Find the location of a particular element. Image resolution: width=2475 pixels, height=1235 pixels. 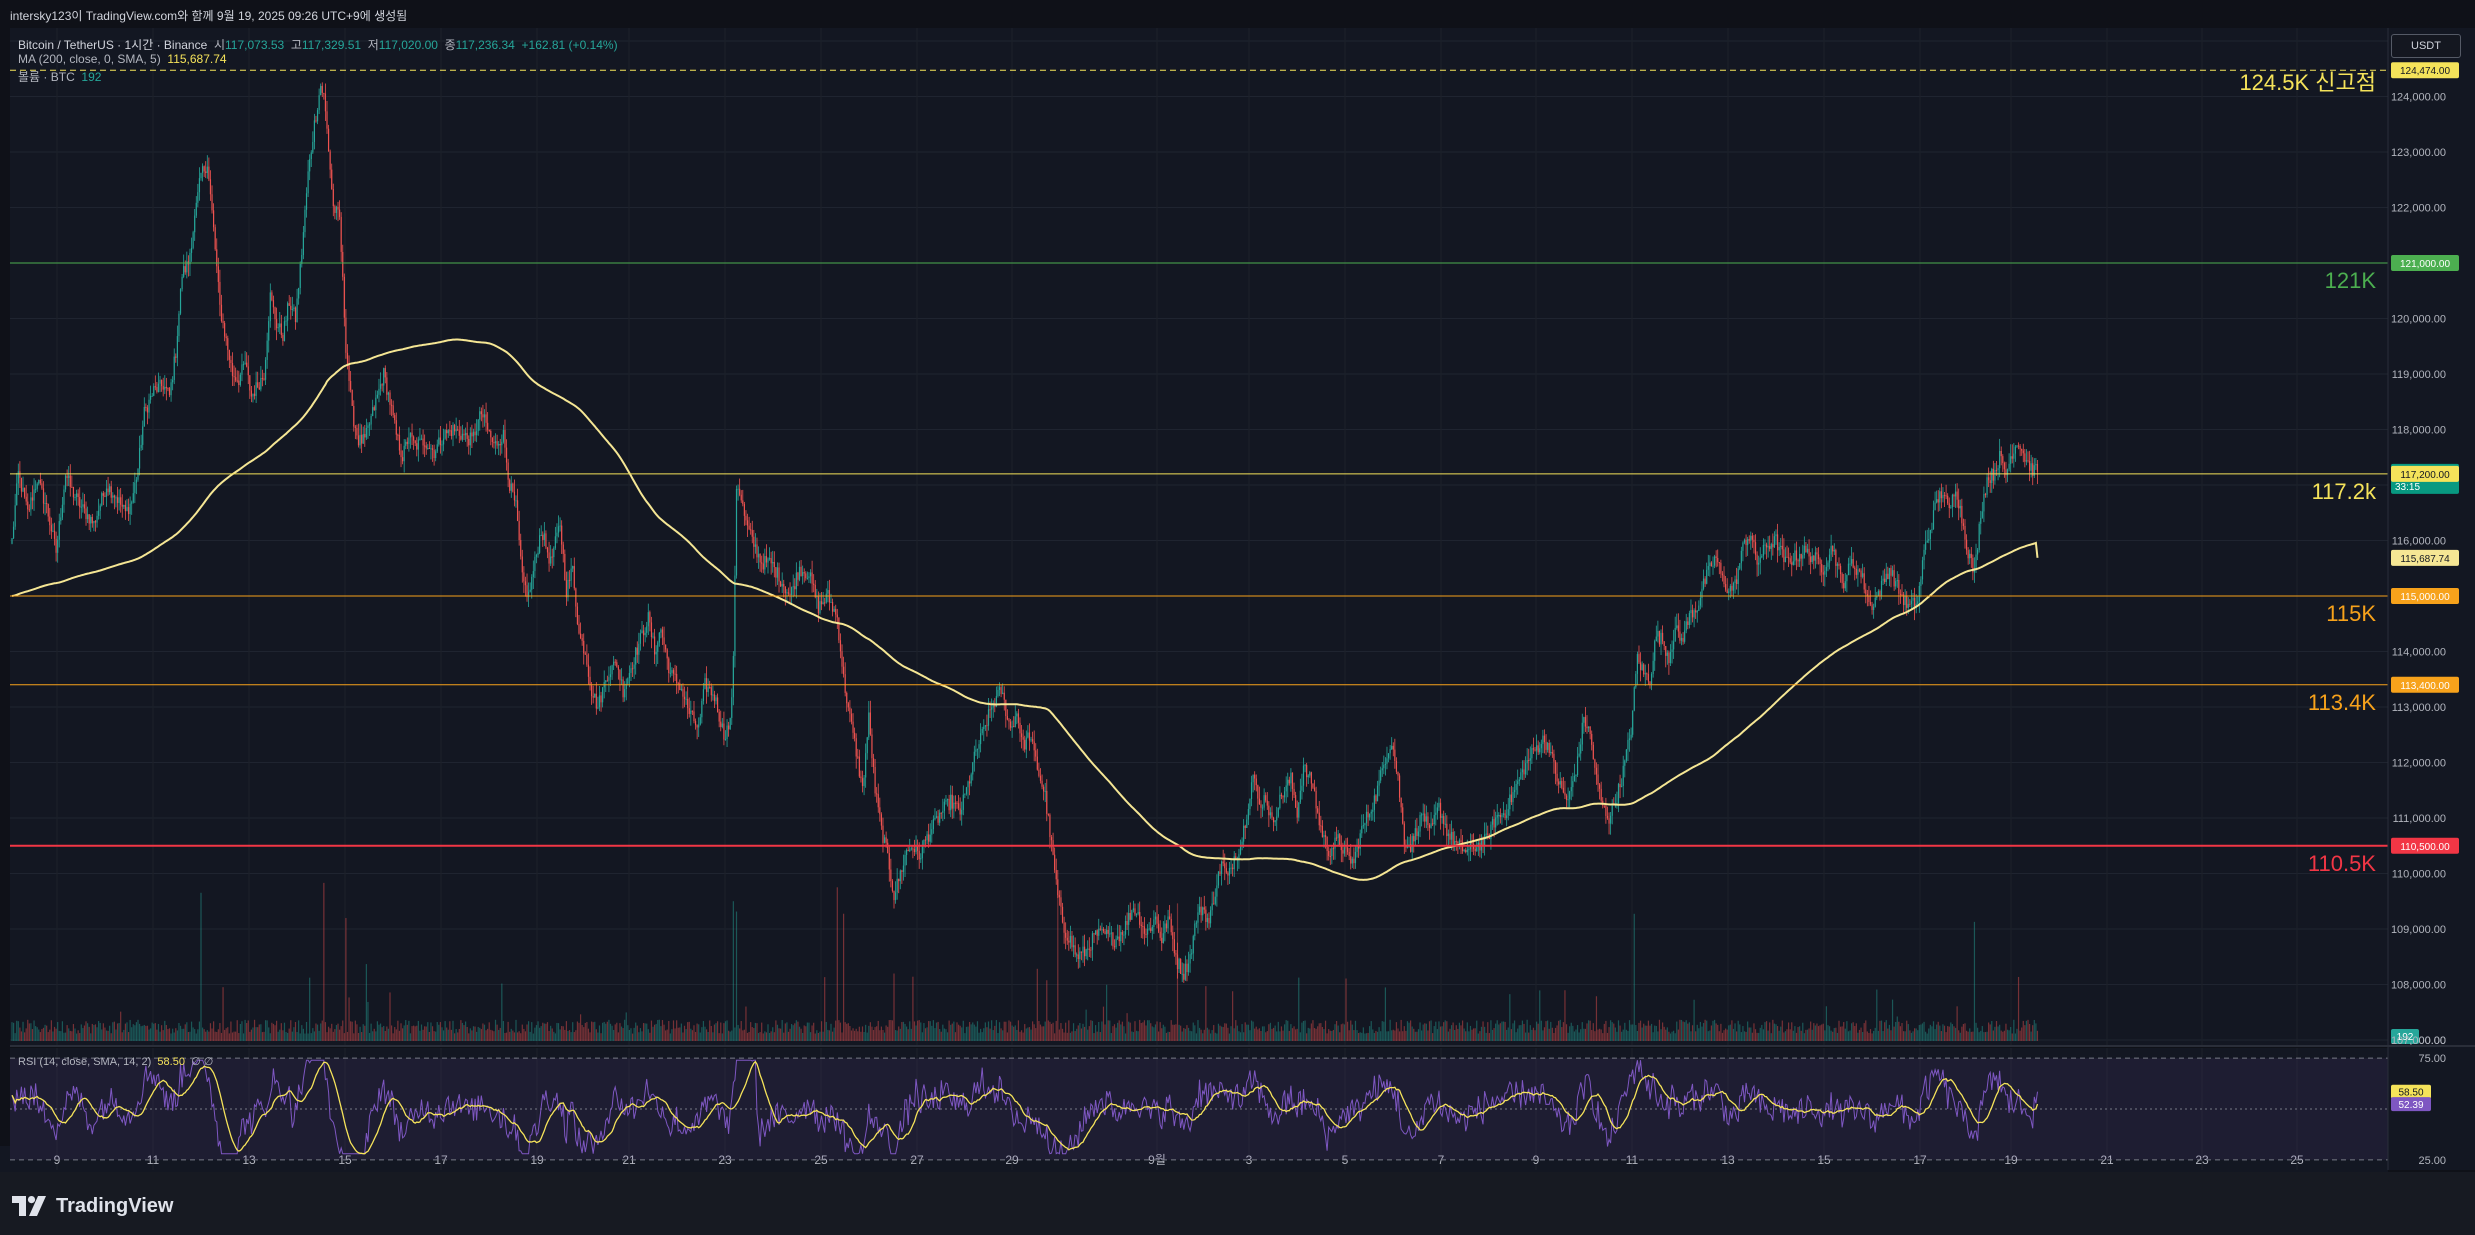

tradingview-logo: TradingView is located at coordinates (92, 1206).